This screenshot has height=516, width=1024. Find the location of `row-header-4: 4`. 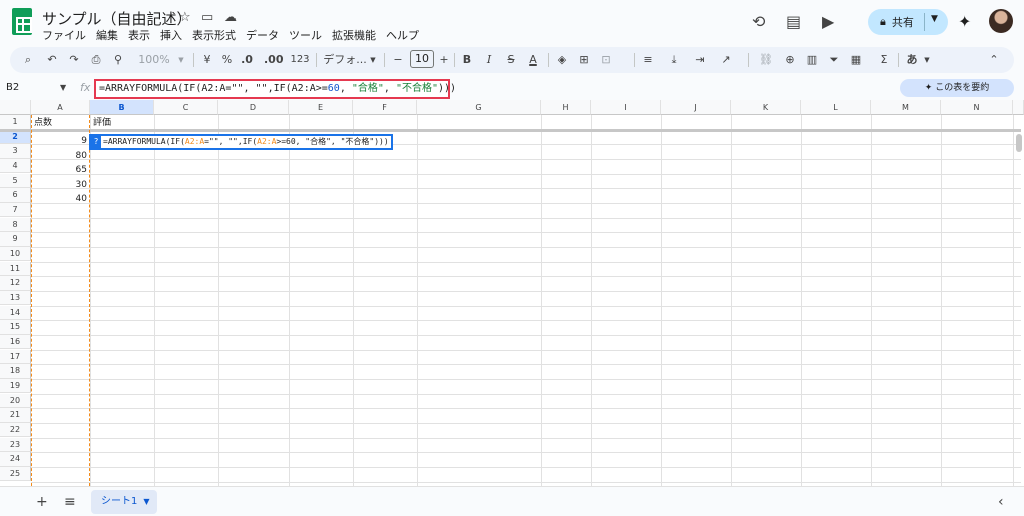

row-header-4: 4 is located at coordinates (15, 166).